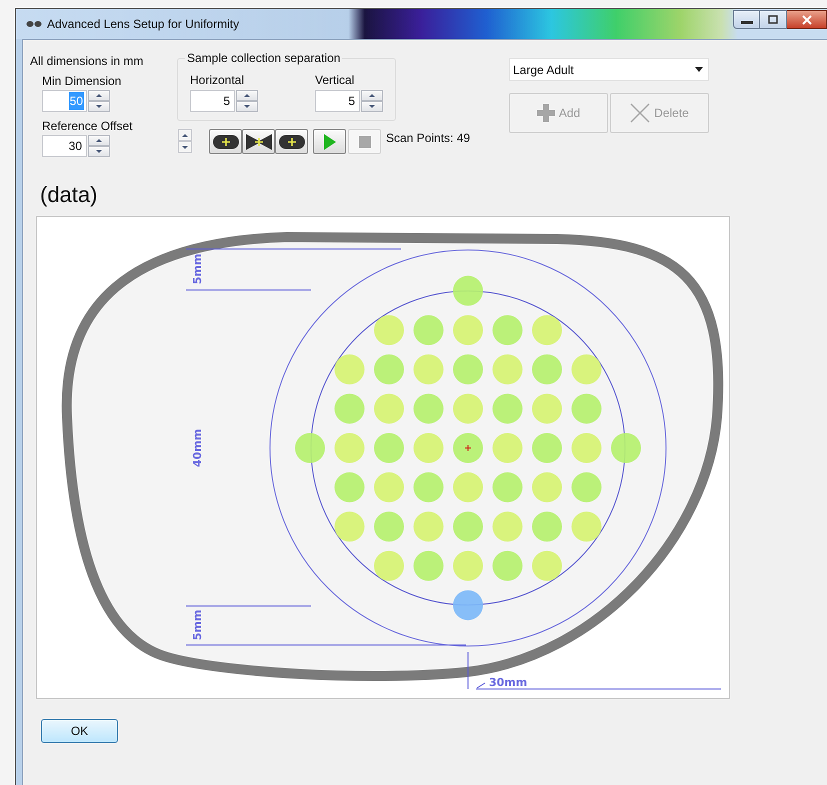 The image size is (827, 785). What do you see at coordinates (197, 448) in the screenshot?
I see `dimension-label: 40mm` at bounding box center [197, 448].